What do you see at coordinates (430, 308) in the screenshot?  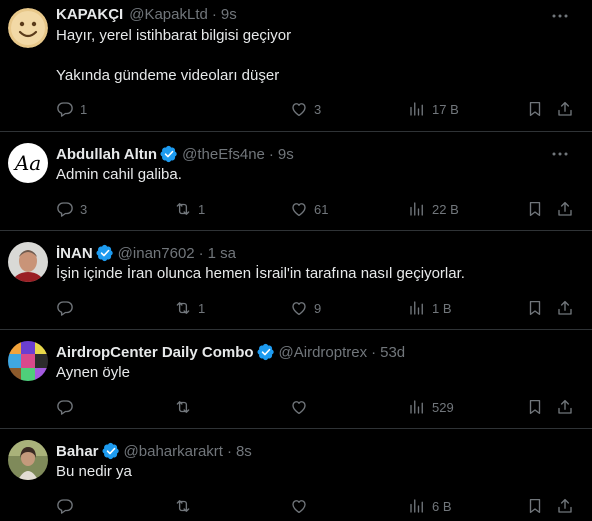 I see `views-button: 1 B` at bounding box center [430, 308].